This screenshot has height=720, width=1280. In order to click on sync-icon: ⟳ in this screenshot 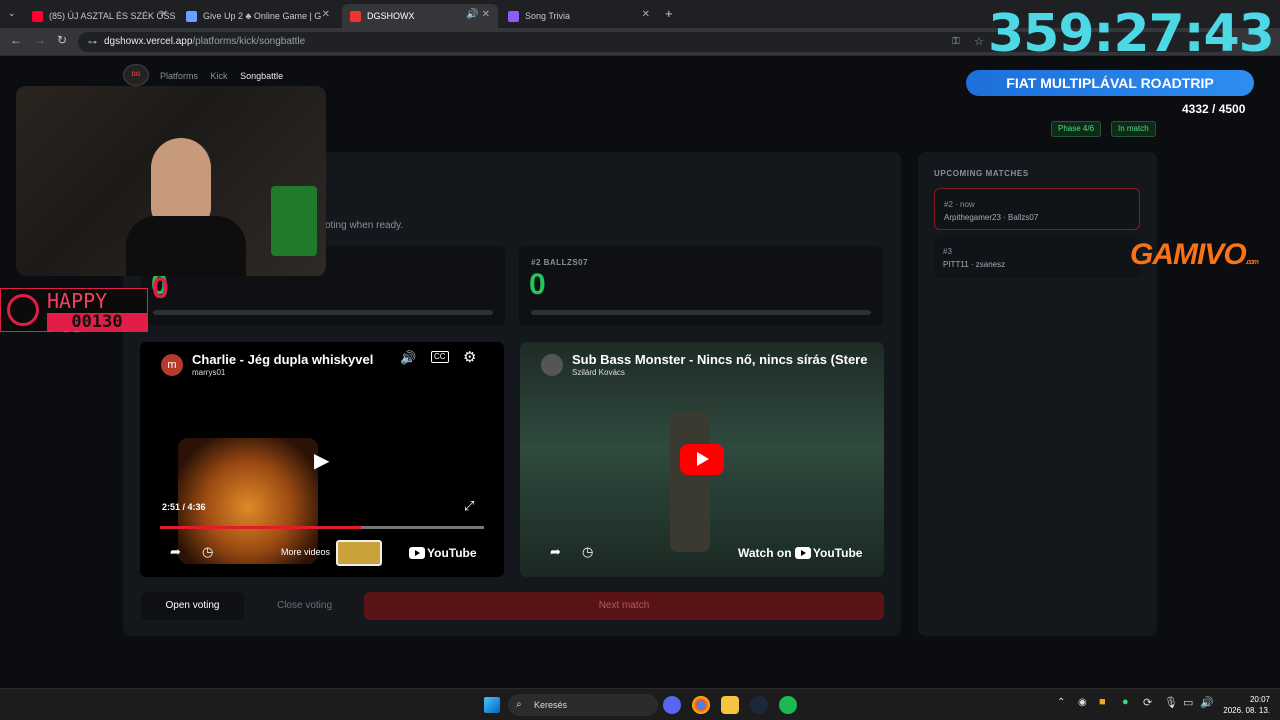, I will do `click(1147, 702)`.